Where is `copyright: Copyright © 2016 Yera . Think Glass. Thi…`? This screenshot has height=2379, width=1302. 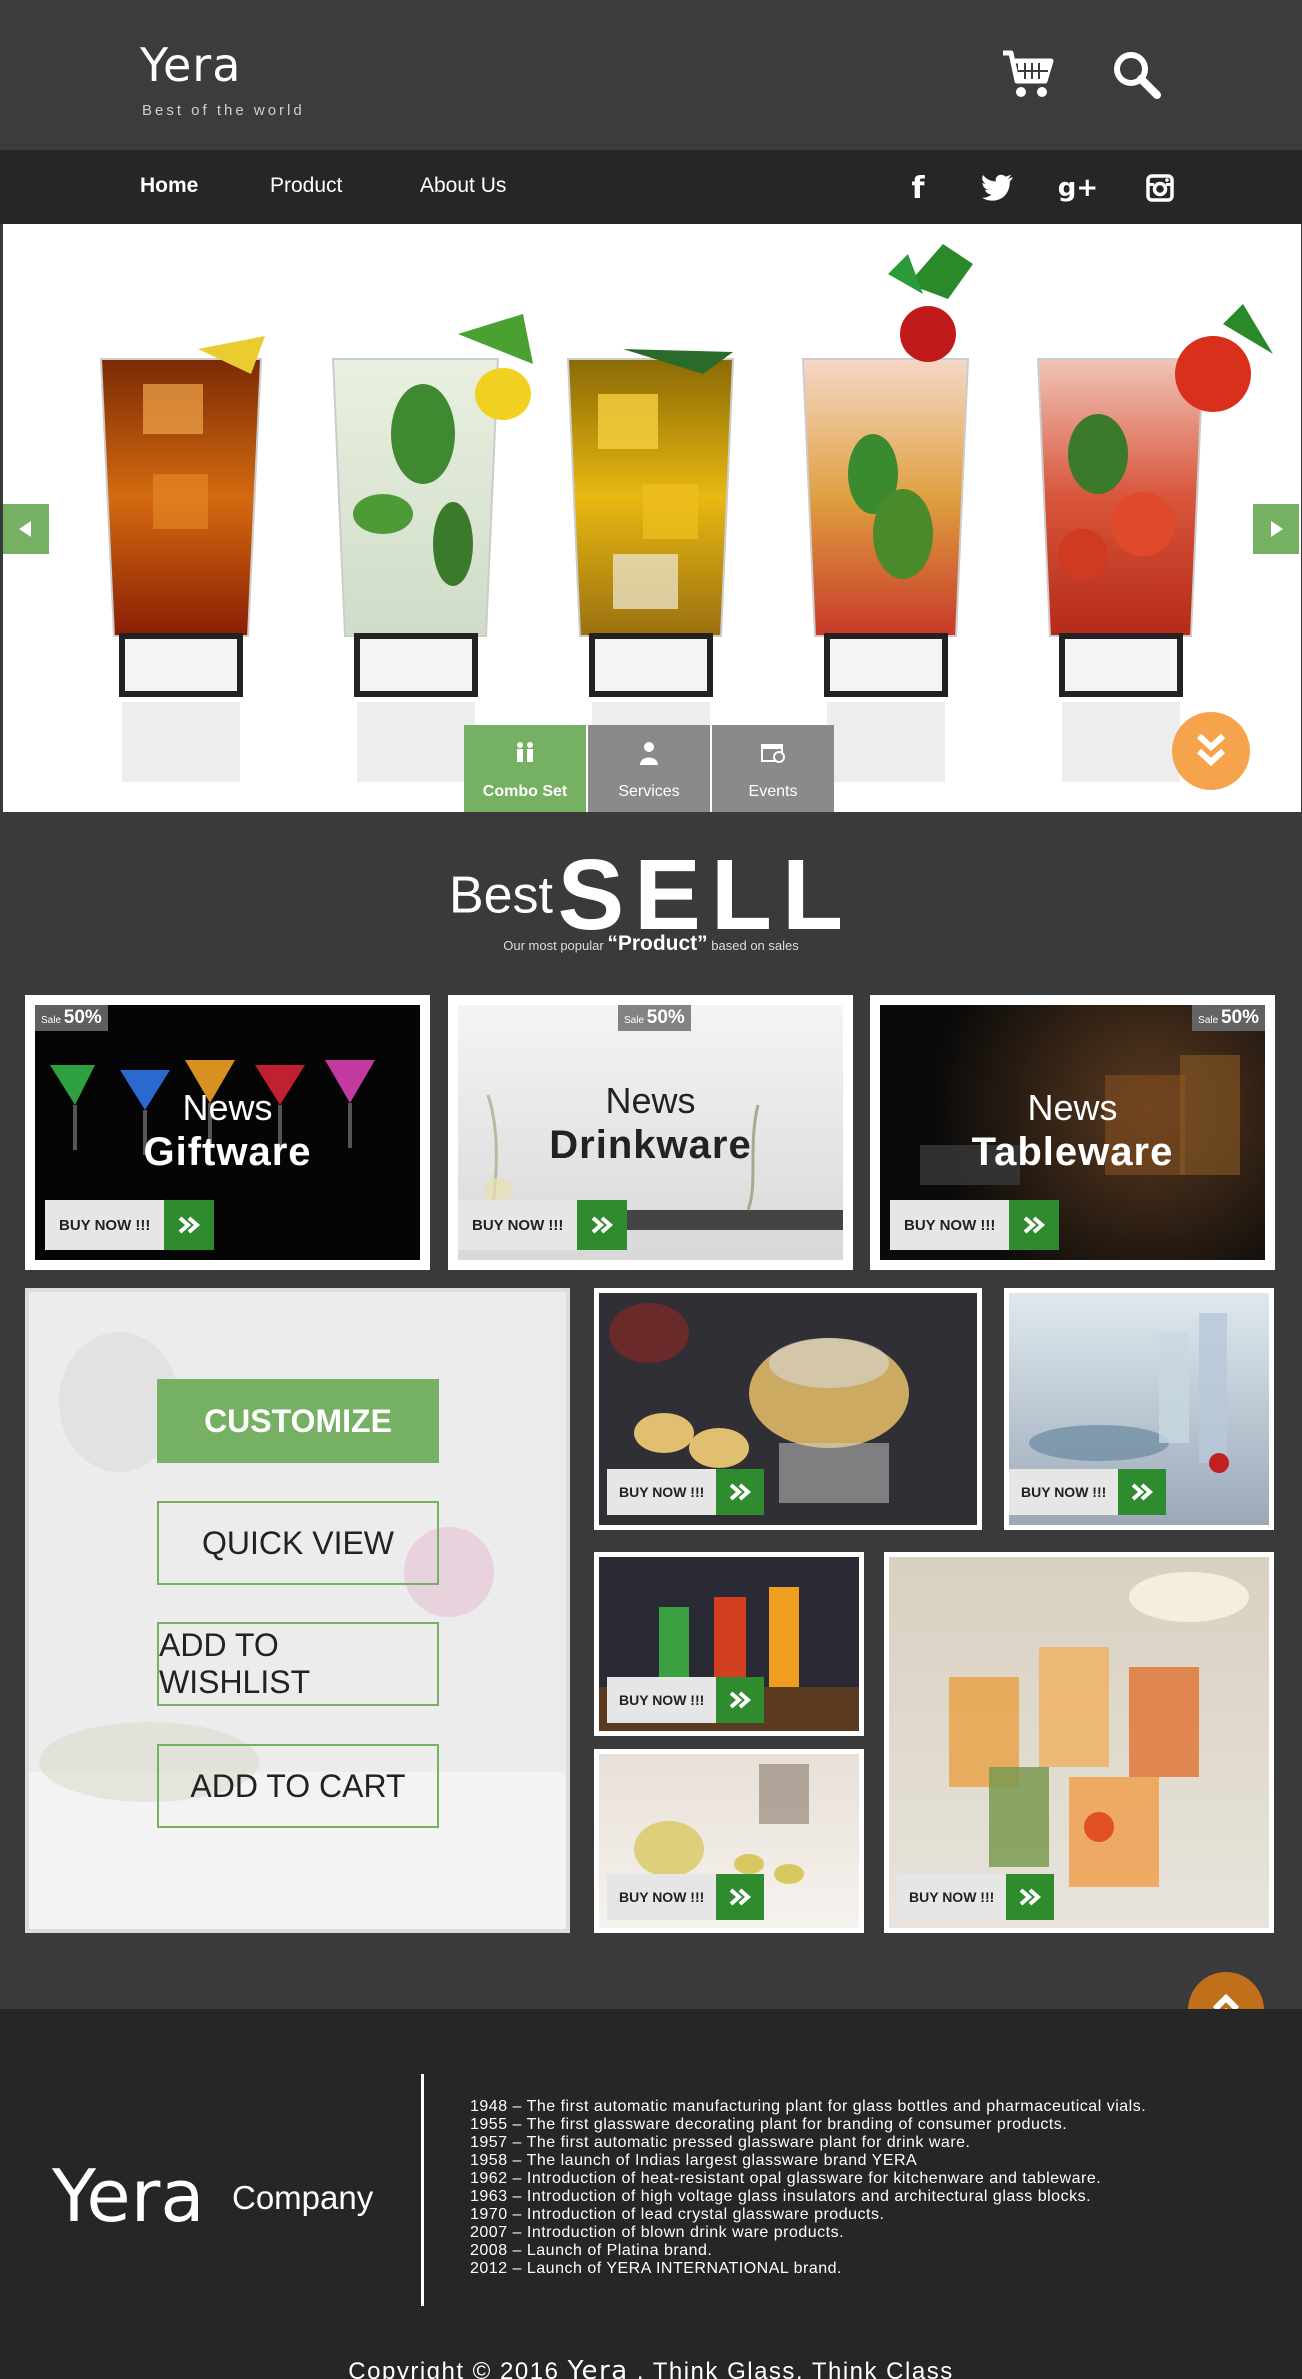 copyright: Copyright © 2016 Yera . Think Glass. Thi… is located at coordinates (651, 2367).